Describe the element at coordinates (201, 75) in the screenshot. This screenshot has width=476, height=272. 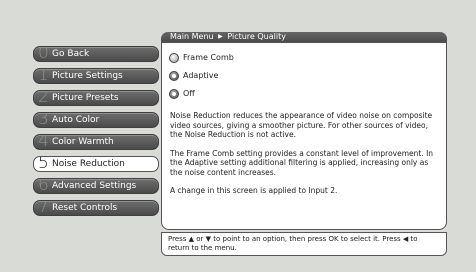
I see `option-label: Adaptive` at that location.